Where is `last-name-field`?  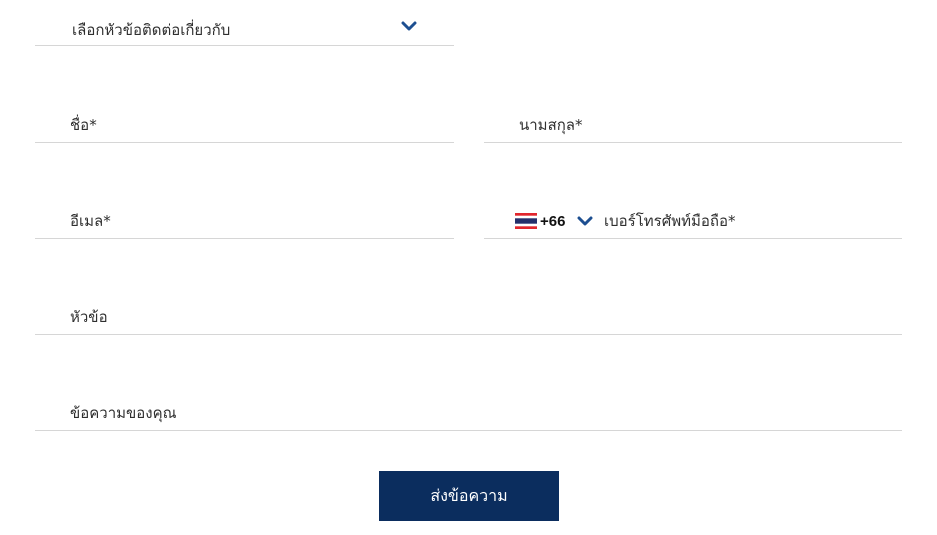 last-name-field is located at coordinates (693, 125).